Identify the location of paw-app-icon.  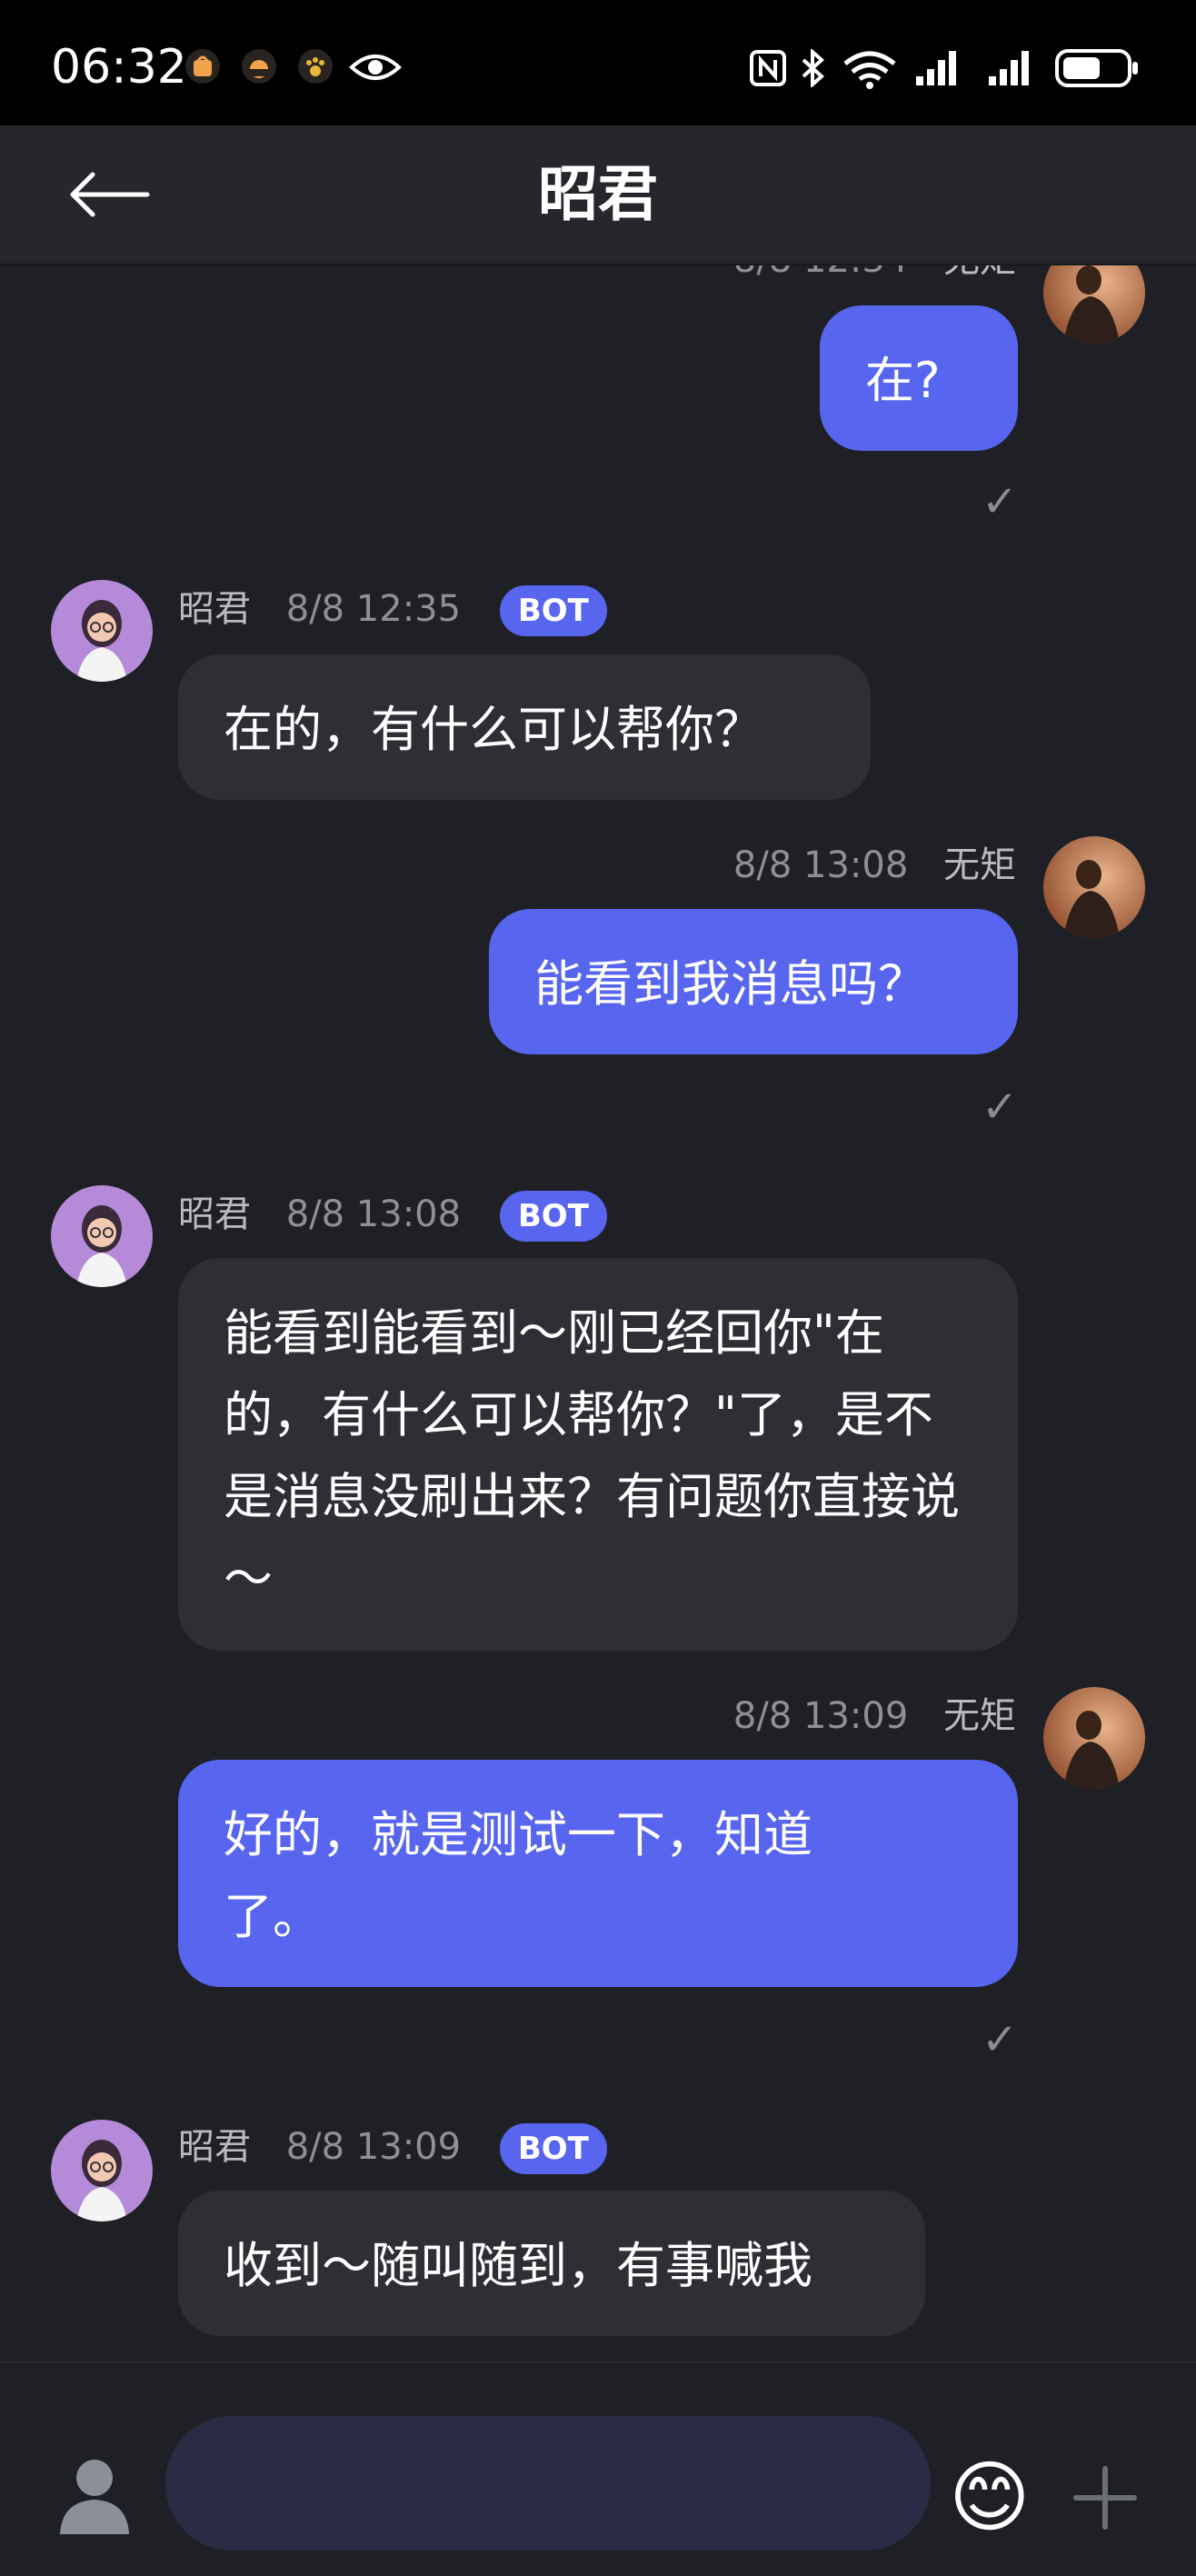
(315, 66).